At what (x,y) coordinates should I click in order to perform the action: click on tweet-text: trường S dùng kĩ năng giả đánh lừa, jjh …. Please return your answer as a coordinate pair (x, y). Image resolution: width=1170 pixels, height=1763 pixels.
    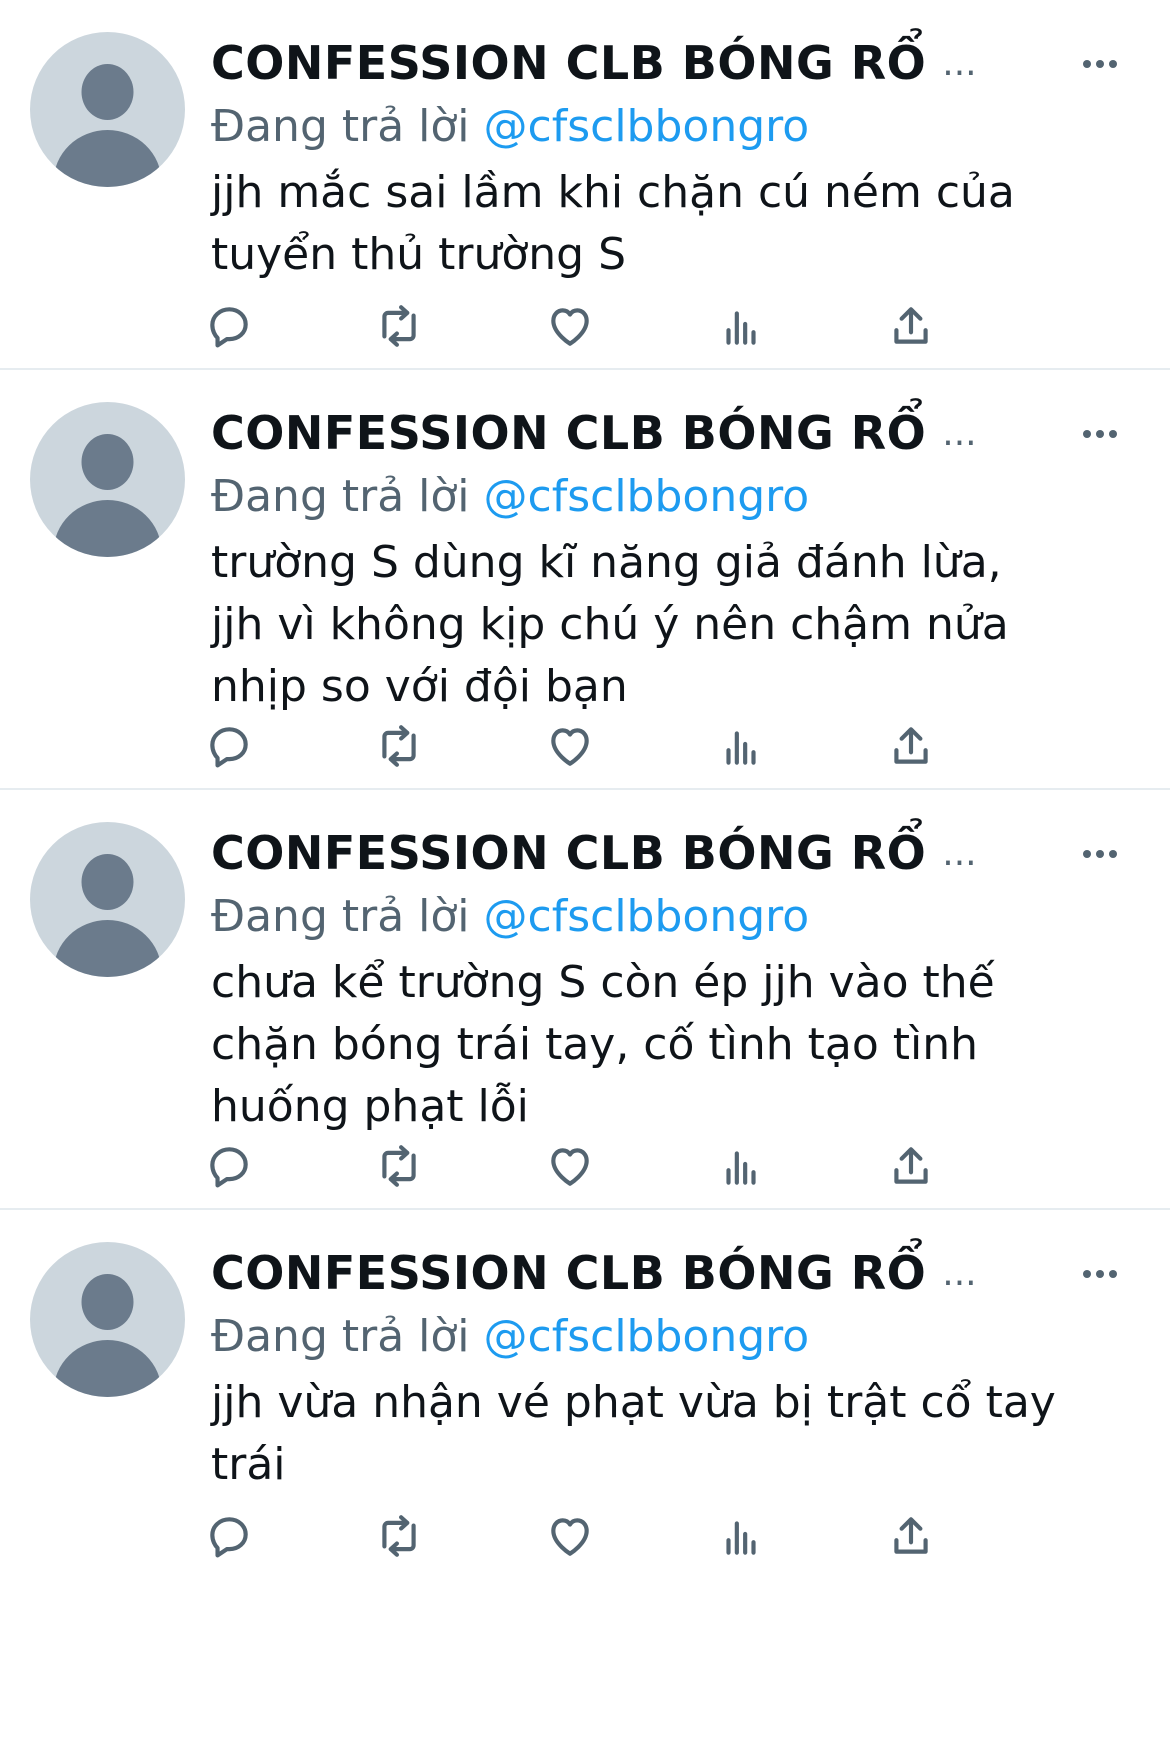
    Looking at the image, I should click on (610, 624).